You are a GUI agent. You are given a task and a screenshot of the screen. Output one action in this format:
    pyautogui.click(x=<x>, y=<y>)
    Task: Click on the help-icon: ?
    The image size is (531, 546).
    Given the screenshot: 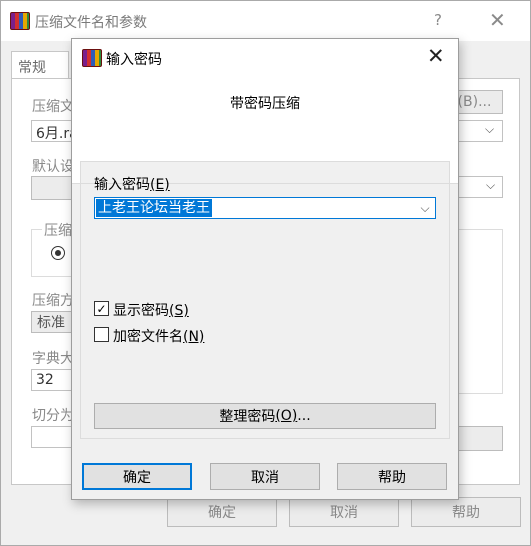 What is the action you would take?
    pyautogui.click(x=438, y=20)
    